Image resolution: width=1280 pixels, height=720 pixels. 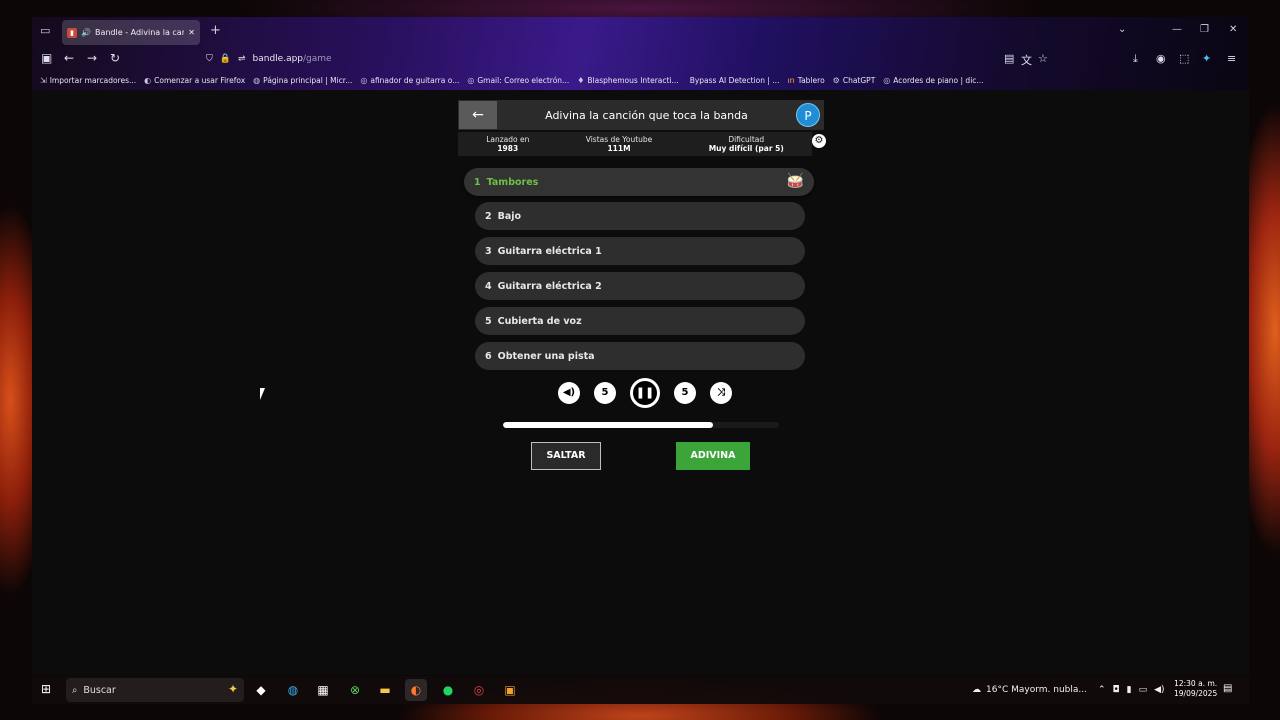 I want to click on search-icon: ⌕, so click(x=75, y=690).